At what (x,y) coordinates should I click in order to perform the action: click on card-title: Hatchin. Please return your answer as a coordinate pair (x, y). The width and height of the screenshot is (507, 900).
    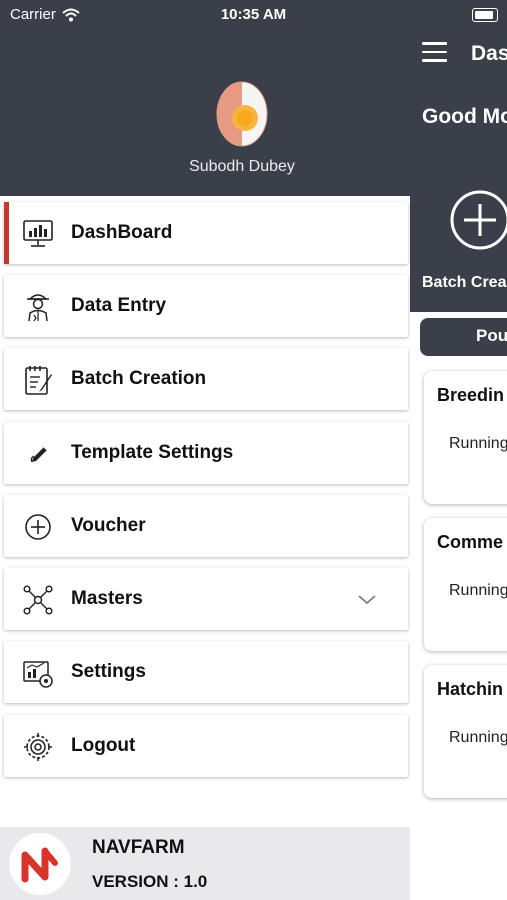
    Looking at the image, I should click on (470, 689).